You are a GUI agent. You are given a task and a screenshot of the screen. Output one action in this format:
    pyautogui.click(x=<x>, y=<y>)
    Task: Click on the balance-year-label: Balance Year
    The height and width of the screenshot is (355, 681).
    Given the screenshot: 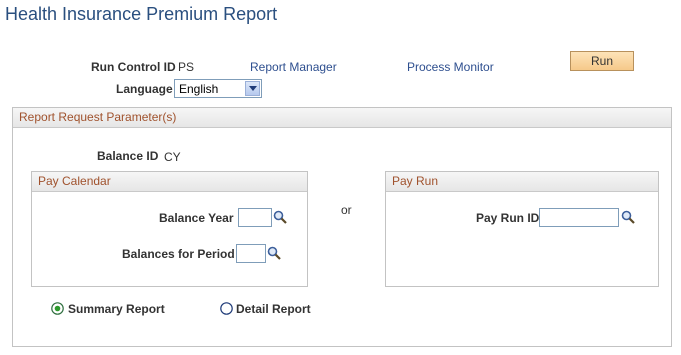 What is the action you would take?
    pyautogui.click(x=196, y=218)
    